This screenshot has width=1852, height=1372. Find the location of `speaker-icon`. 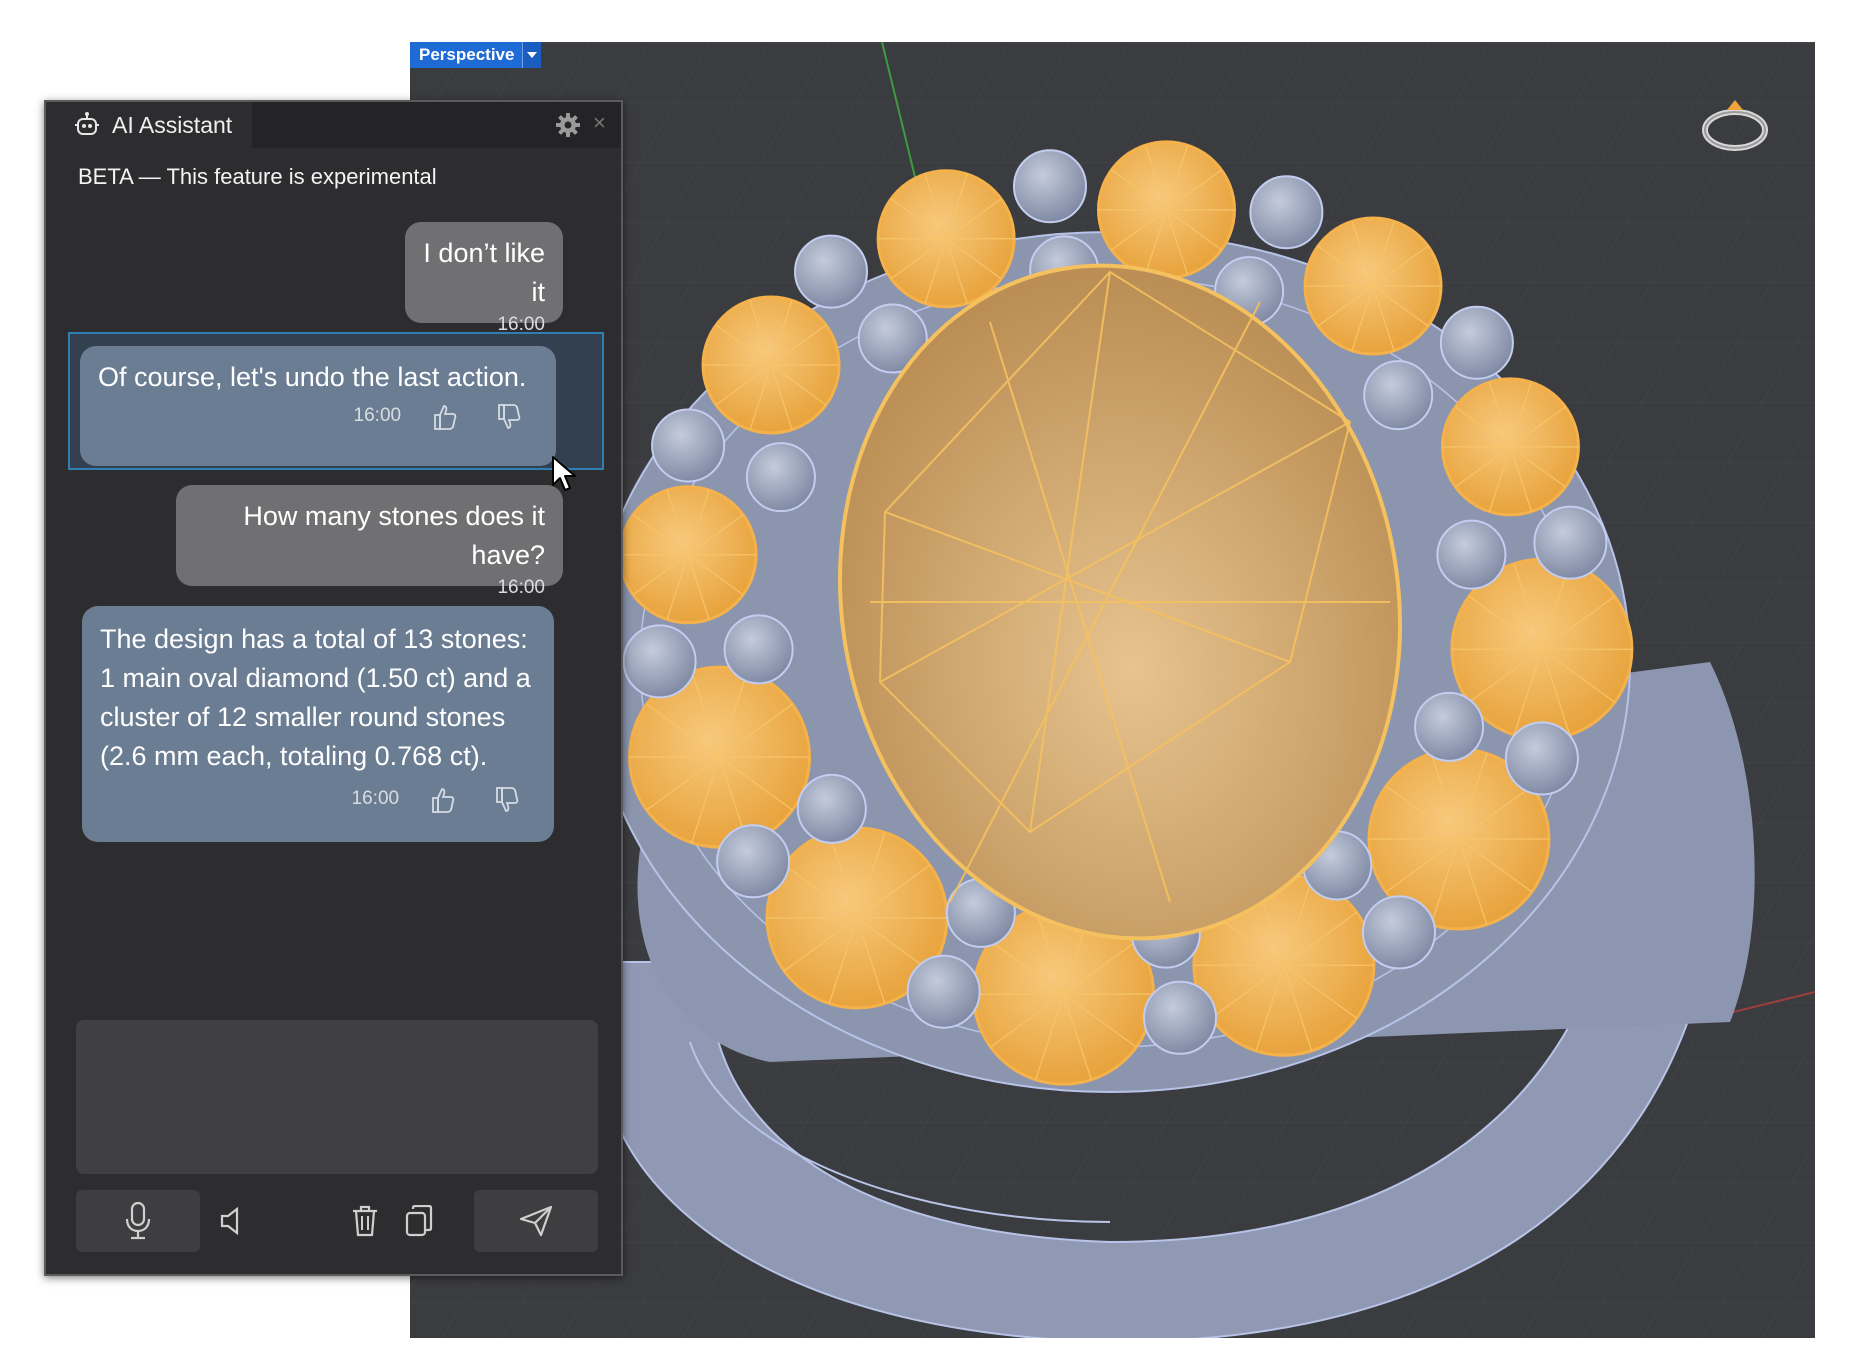

speaker-icon is located at coordinates (229, 1221).